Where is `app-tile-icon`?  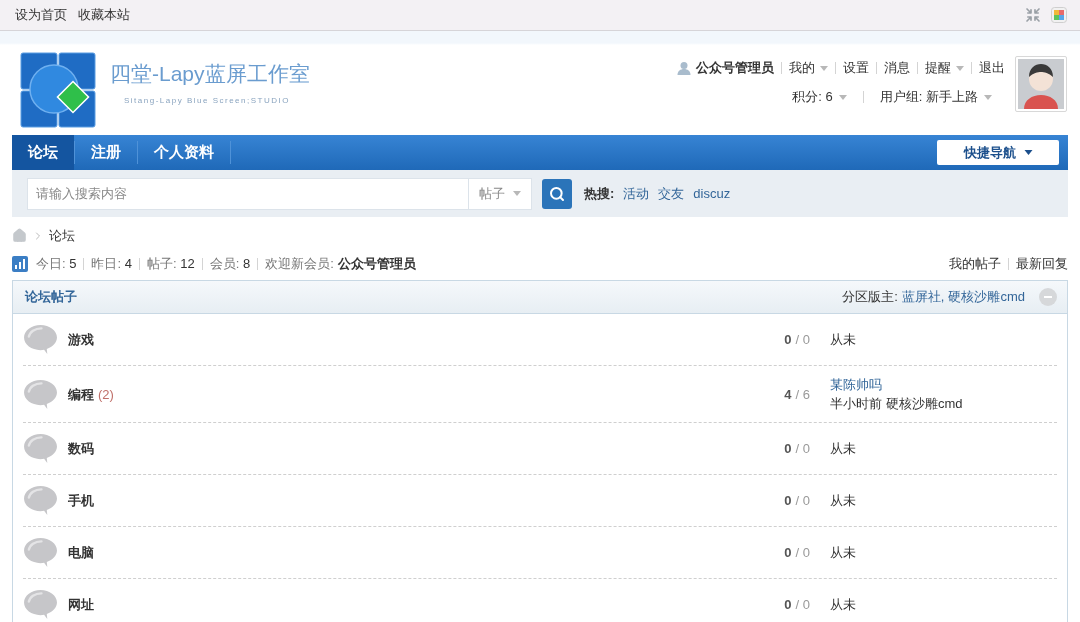 app-tile-icon is located at coordinates (1059, 15).